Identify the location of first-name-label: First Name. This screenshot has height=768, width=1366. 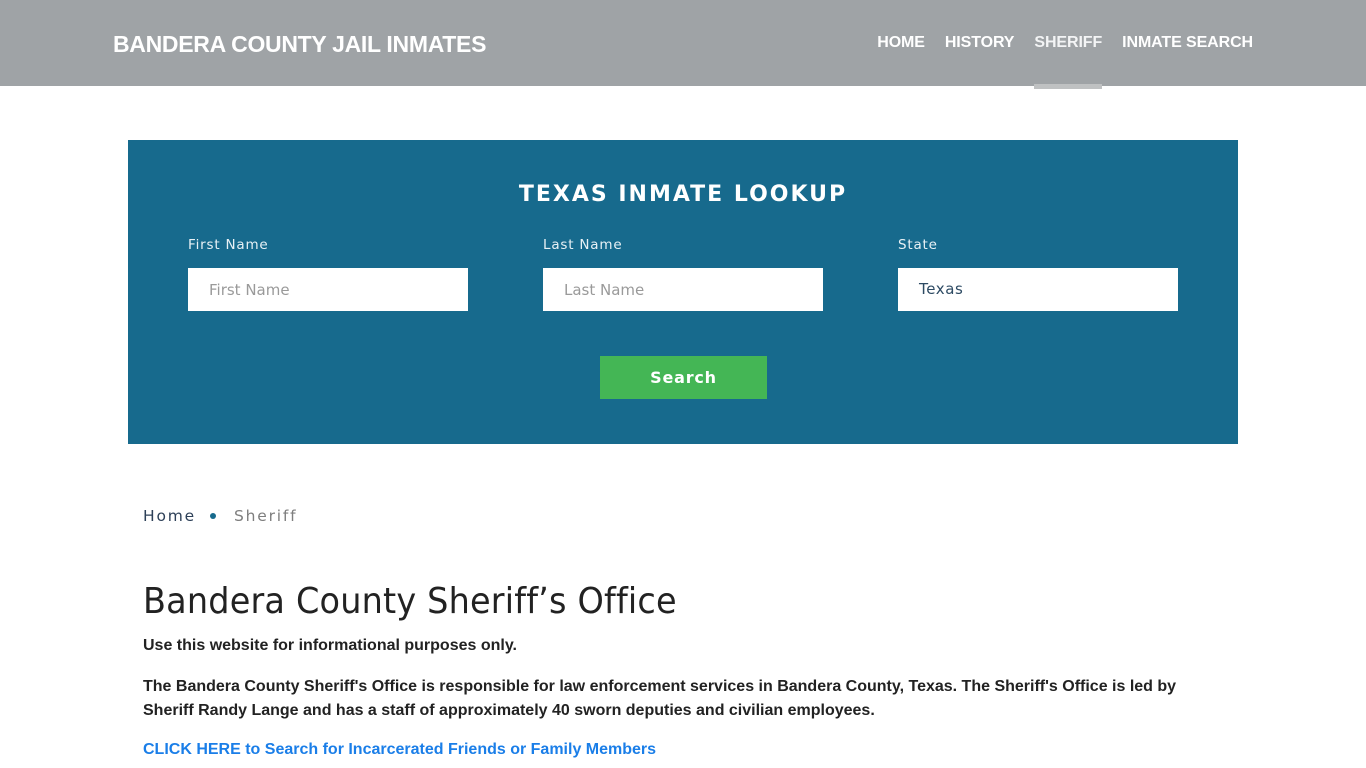
(228, 245).